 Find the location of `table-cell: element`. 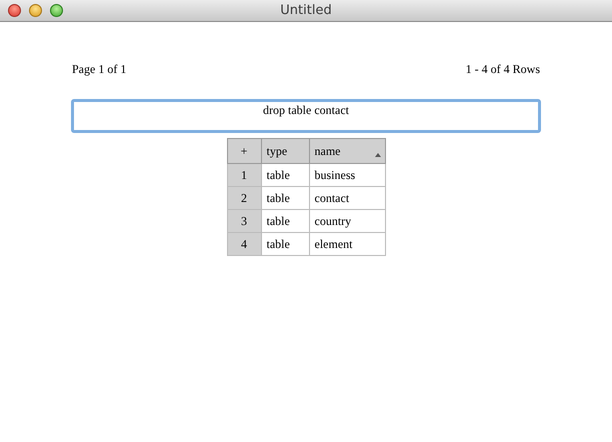

table-cell: element is located at coordinates (347, 243).